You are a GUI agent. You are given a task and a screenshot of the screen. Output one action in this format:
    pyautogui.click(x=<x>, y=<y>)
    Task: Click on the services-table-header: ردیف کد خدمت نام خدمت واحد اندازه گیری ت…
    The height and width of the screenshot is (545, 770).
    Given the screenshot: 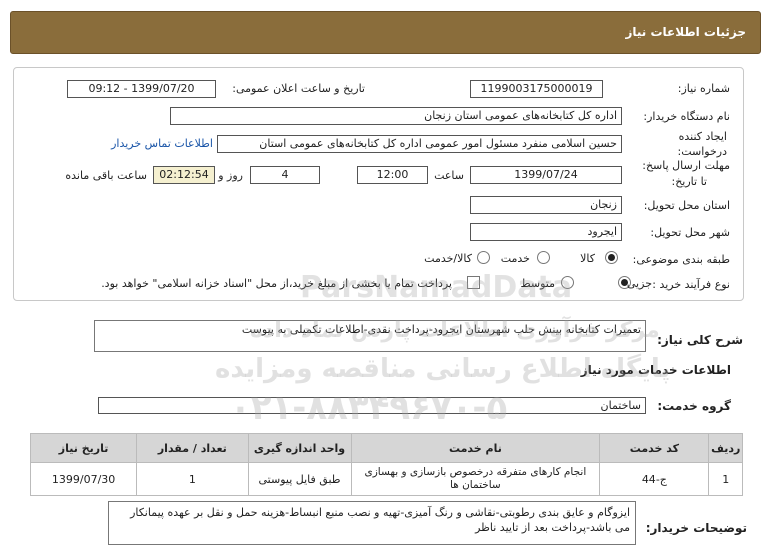 What is the action you would take?
    pyautogui.click(x=386, y=448)
    